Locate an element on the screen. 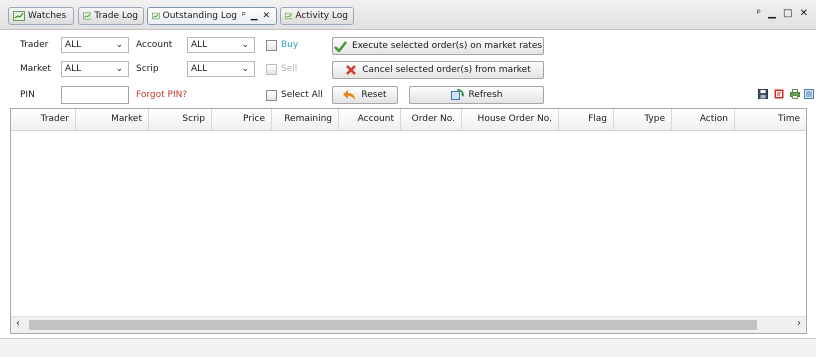  save-icon is located at coordinates (763, 94).